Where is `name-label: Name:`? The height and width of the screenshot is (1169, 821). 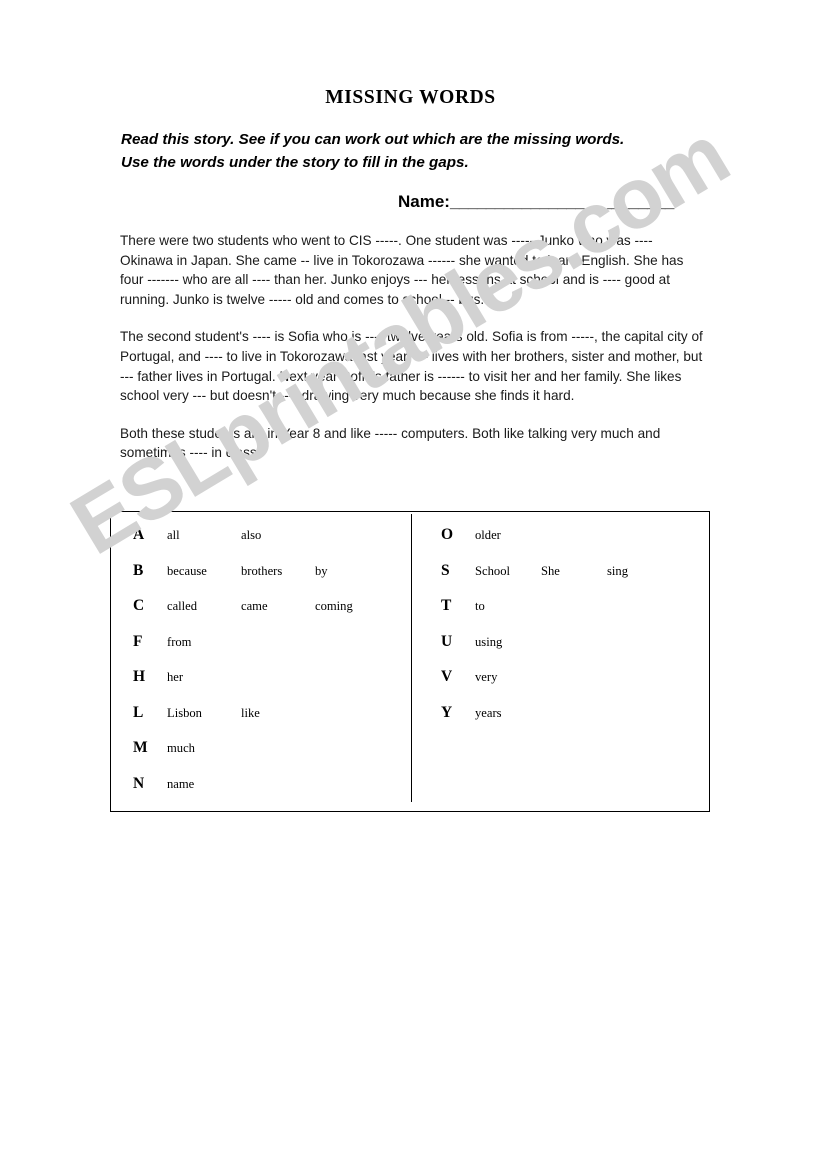 name-label: Name: is located at coordinates (424, 201).